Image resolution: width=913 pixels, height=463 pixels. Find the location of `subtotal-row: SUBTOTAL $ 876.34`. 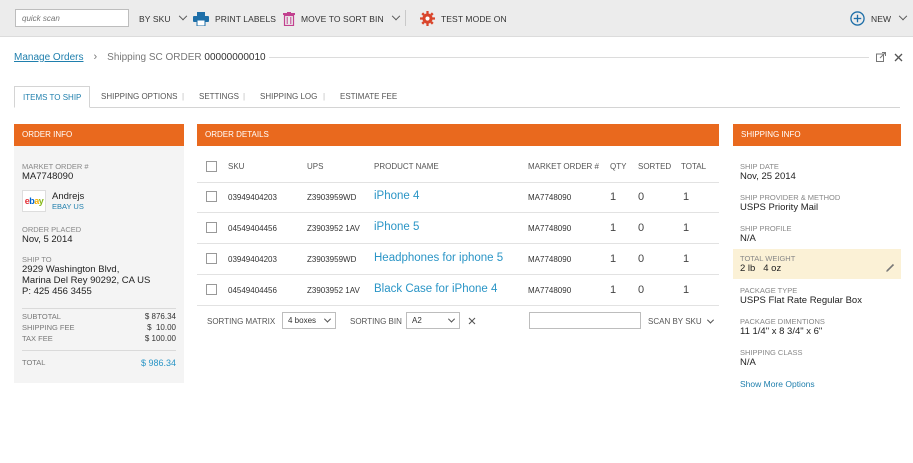

subtotal-row: SUBTOTAL $ 876.34 is located at coordinates (99, 316).